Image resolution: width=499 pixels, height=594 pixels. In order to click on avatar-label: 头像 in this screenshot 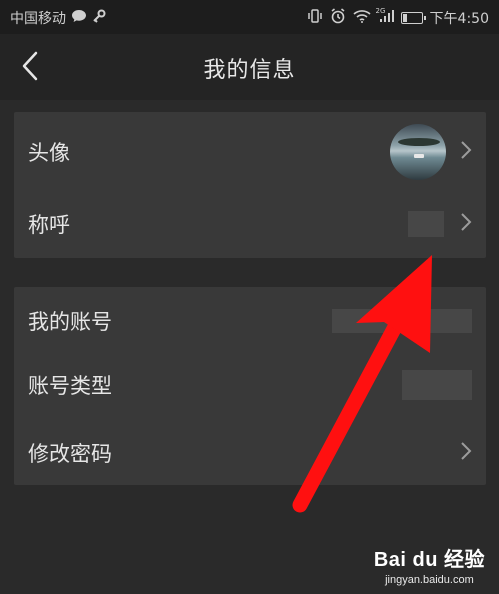, I will do `click(49, 153)`.